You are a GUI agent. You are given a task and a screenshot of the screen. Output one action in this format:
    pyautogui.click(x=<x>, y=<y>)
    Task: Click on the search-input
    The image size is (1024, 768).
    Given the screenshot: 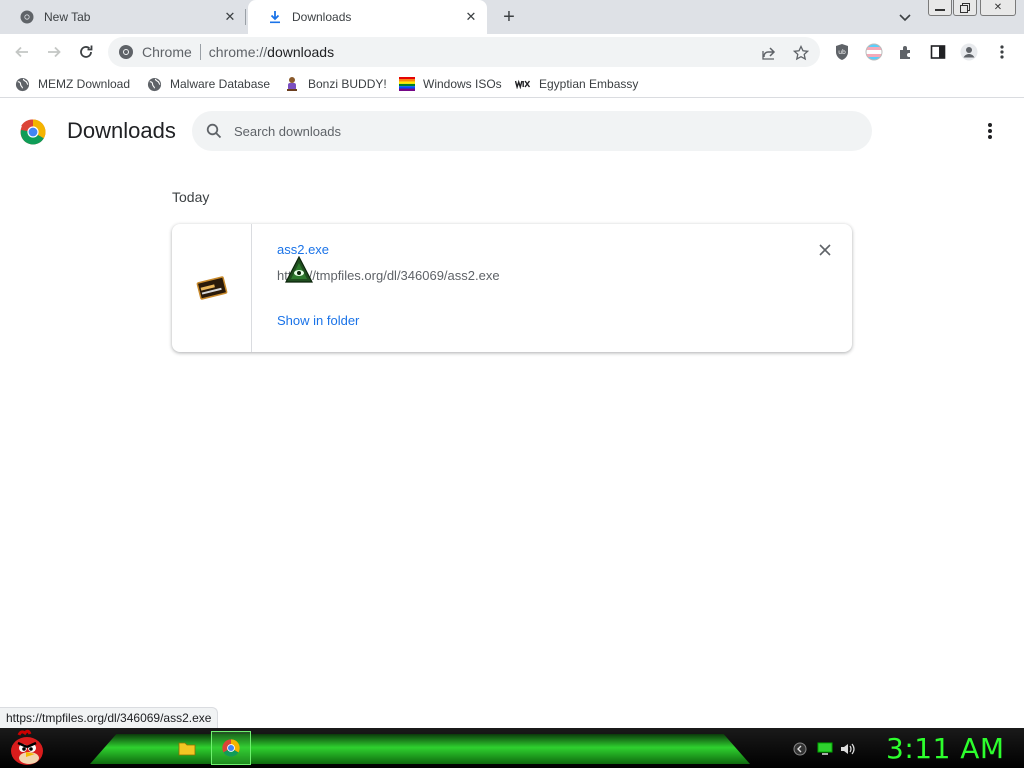 What is the action you would take?
    pyautogui.click(x=534, y=131)
    